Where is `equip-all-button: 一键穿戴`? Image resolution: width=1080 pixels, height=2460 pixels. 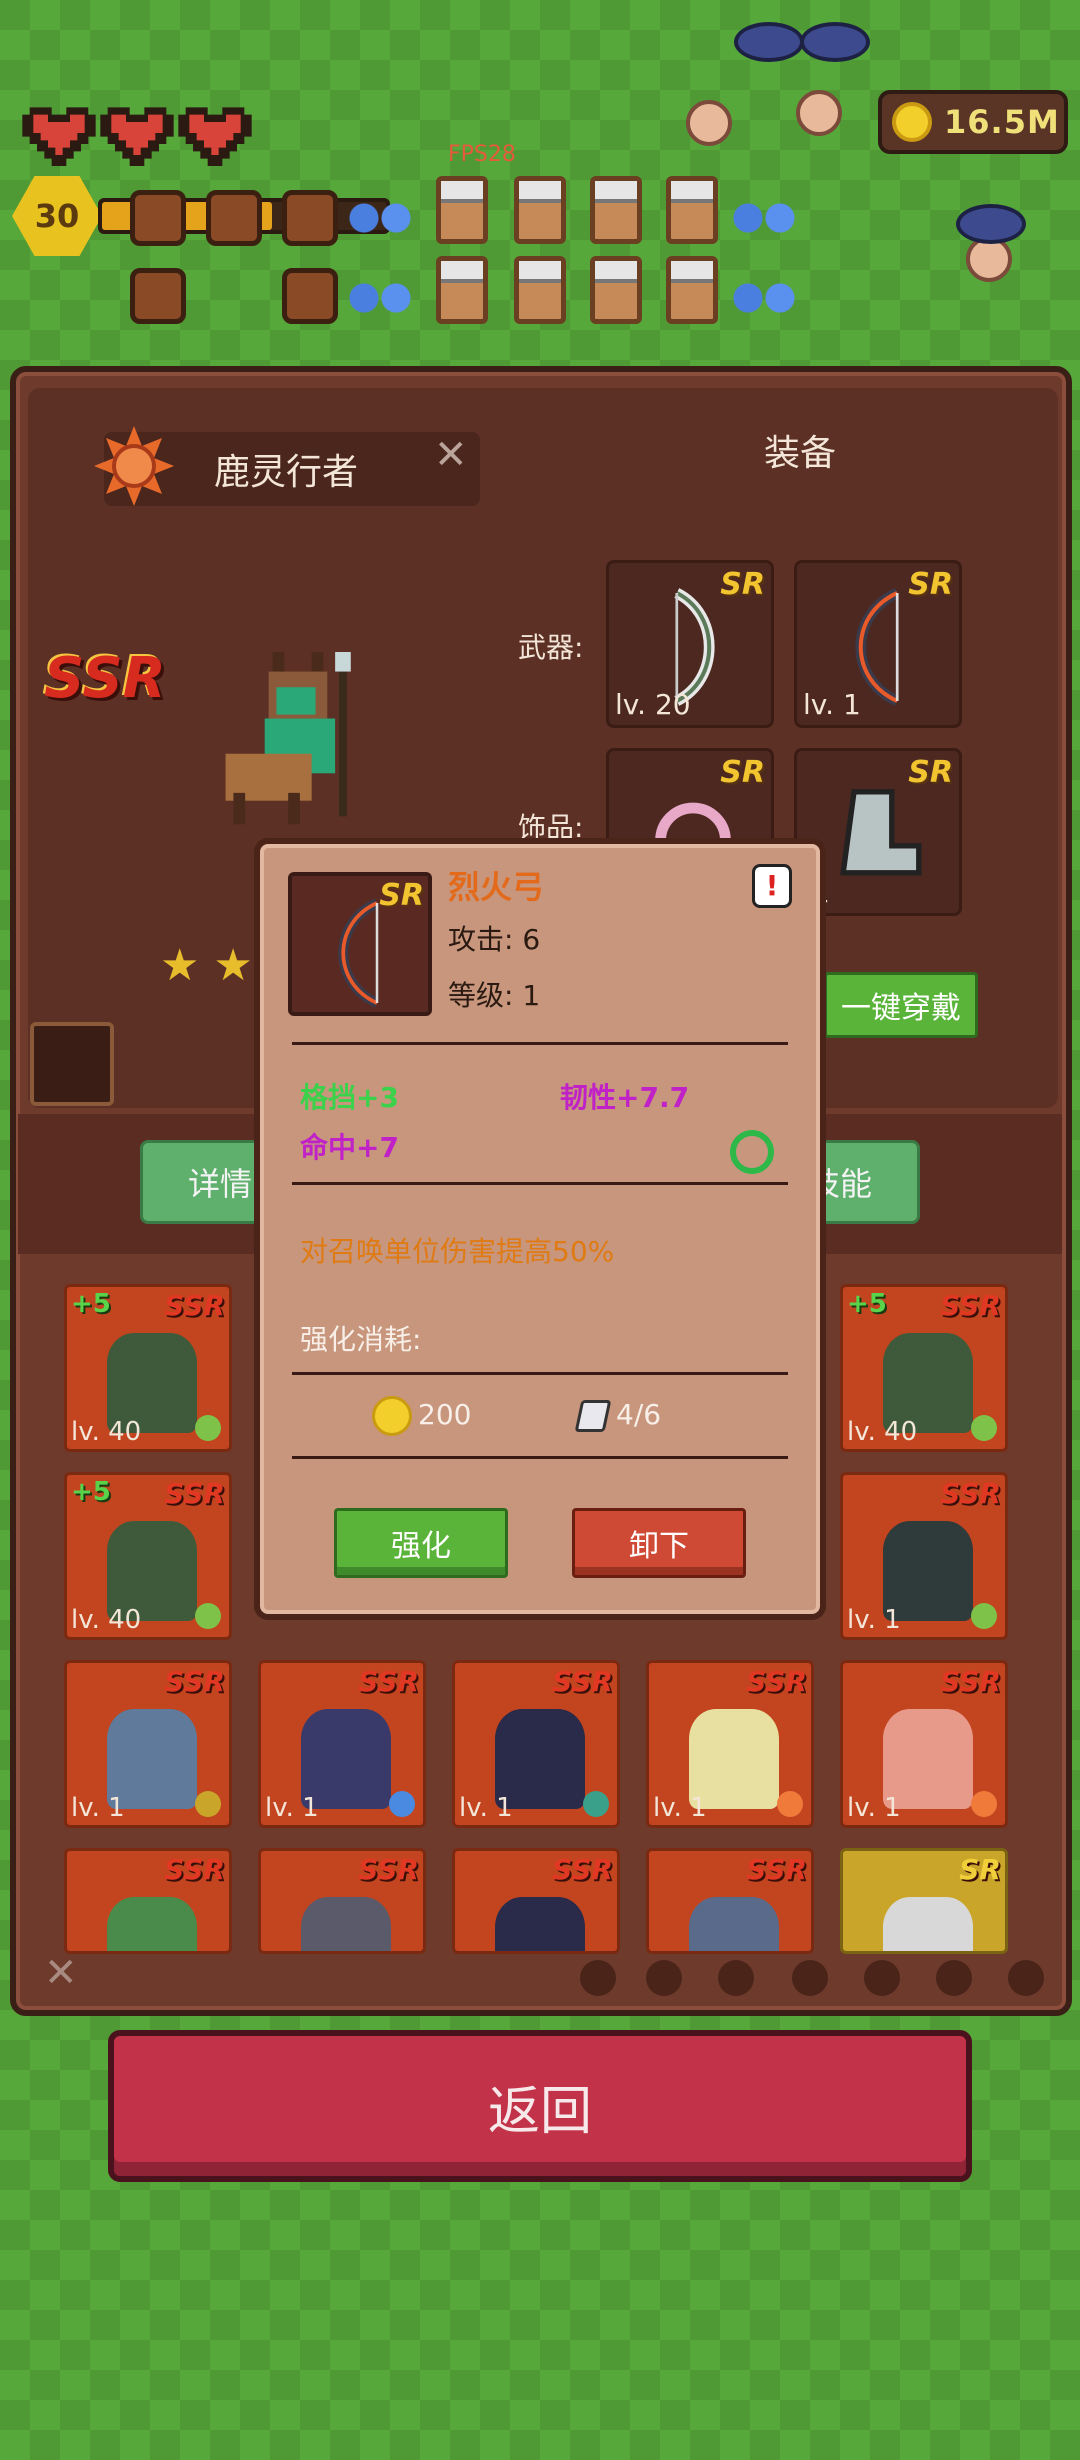 equip-all-button: 一键穿戴 is located at coordinates (901, 1005).